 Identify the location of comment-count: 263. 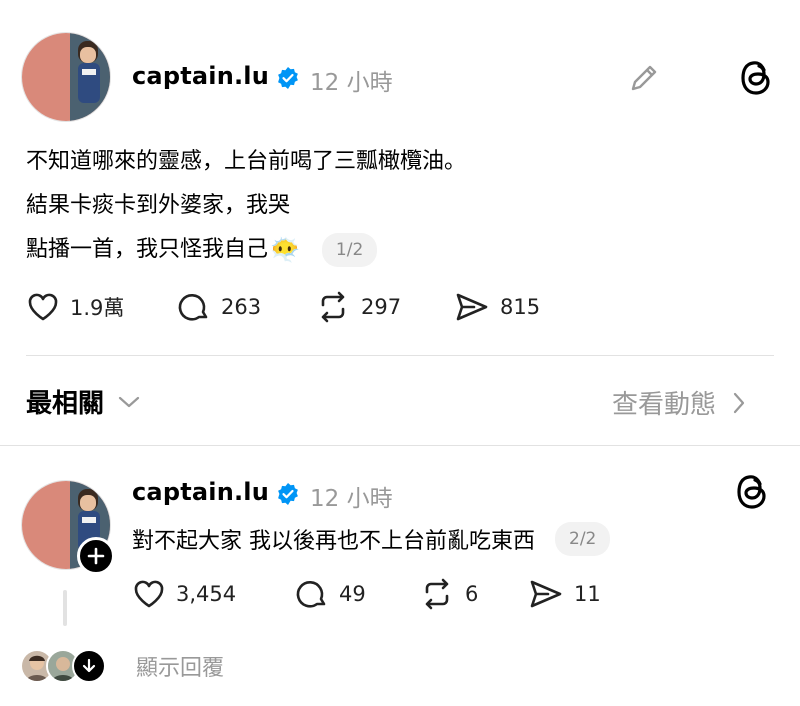
(241, 307).